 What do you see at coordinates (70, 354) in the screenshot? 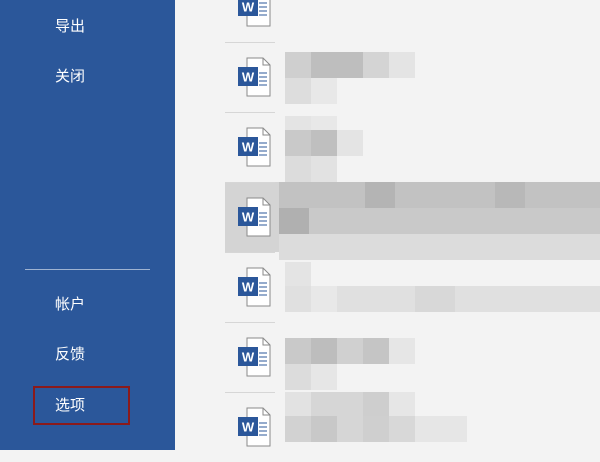
I see `sidebar-item-label: 反馈` at bounding box center [70, 354].